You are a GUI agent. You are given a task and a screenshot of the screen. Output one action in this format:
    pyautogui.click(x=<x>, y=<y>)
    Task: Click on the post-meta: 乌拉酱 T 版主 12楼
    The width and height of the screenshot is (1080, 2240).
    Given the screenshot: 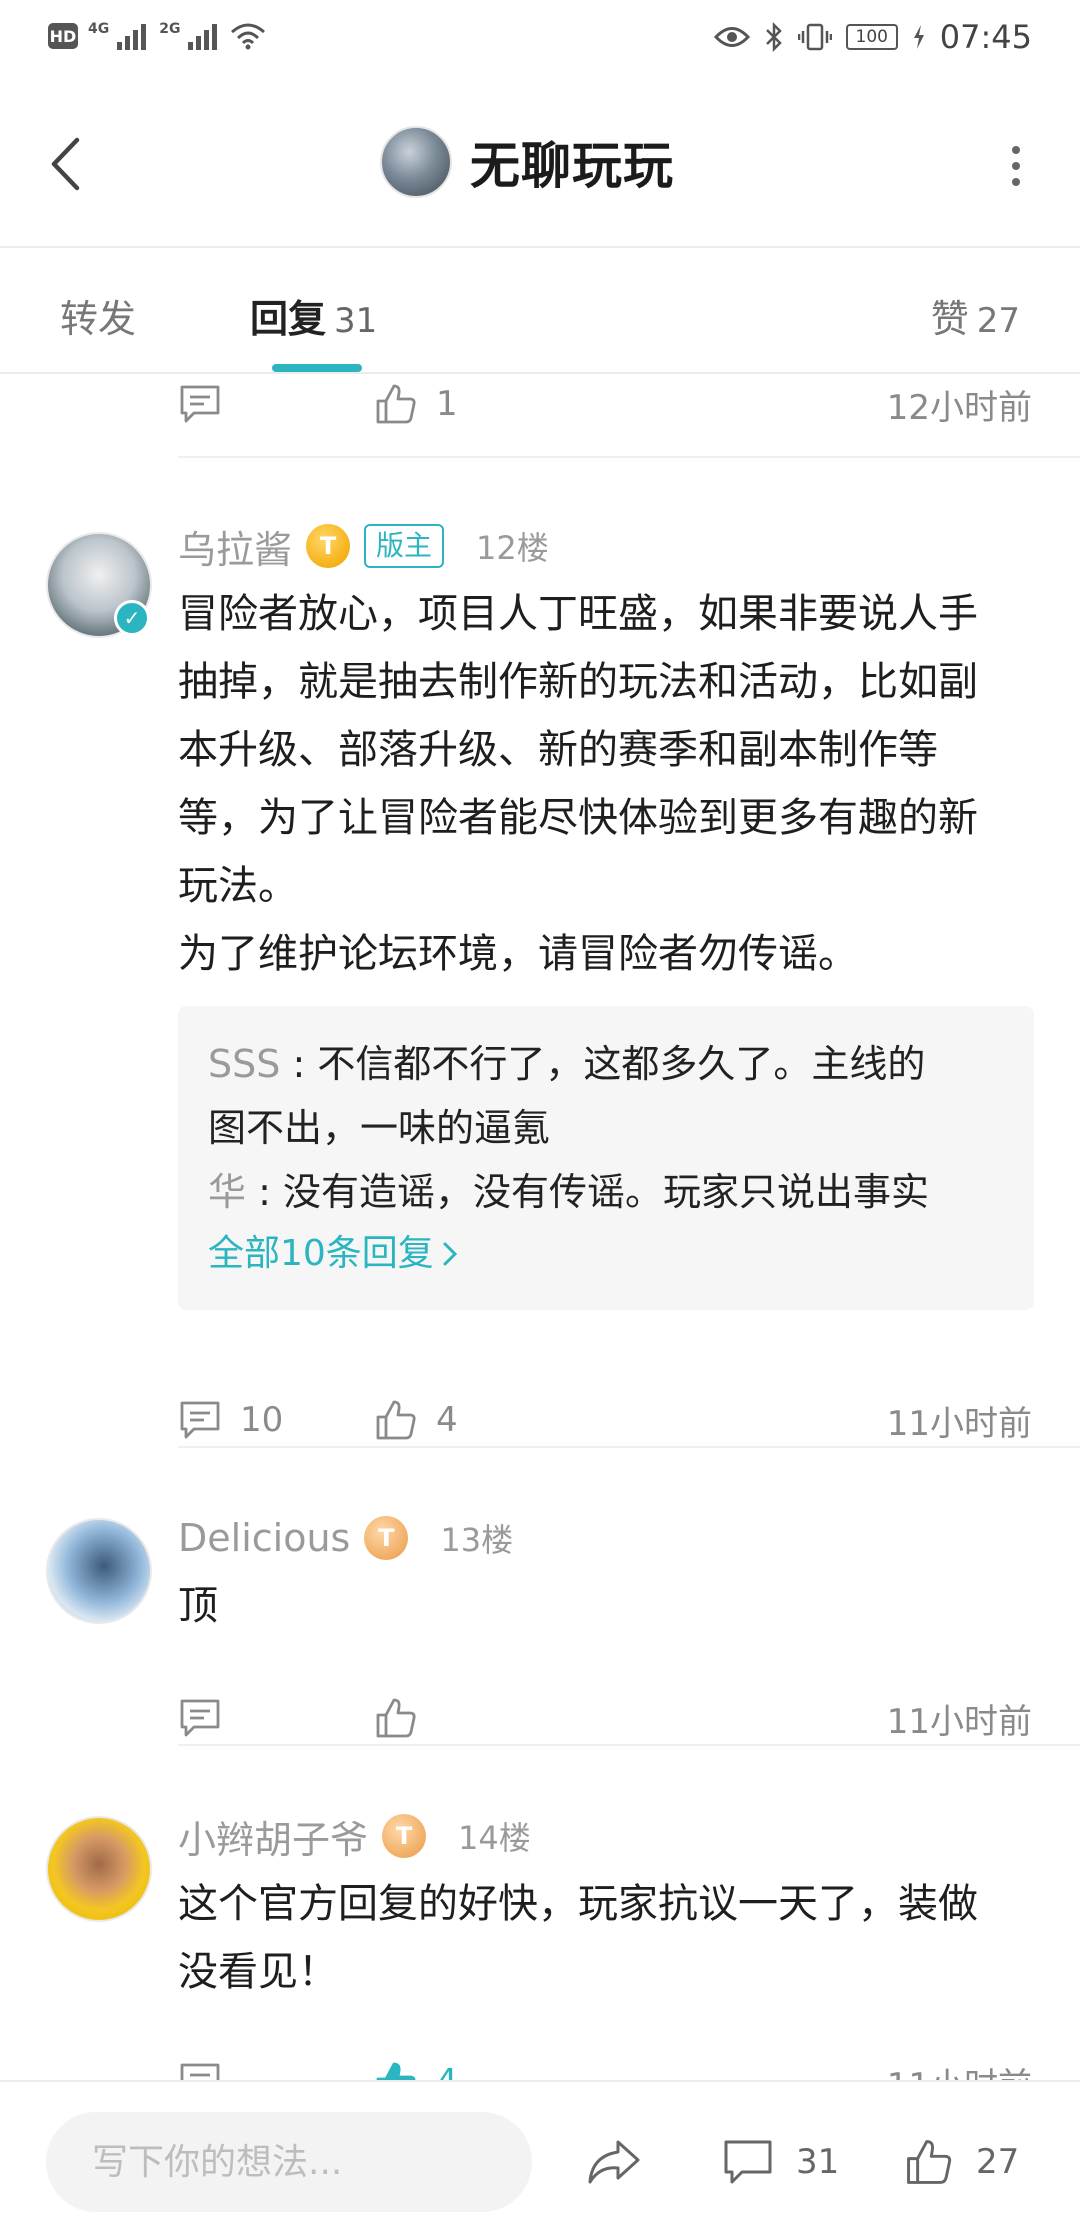 What is the action you would take?
    pyautogui.click(x=363, y=546)
    